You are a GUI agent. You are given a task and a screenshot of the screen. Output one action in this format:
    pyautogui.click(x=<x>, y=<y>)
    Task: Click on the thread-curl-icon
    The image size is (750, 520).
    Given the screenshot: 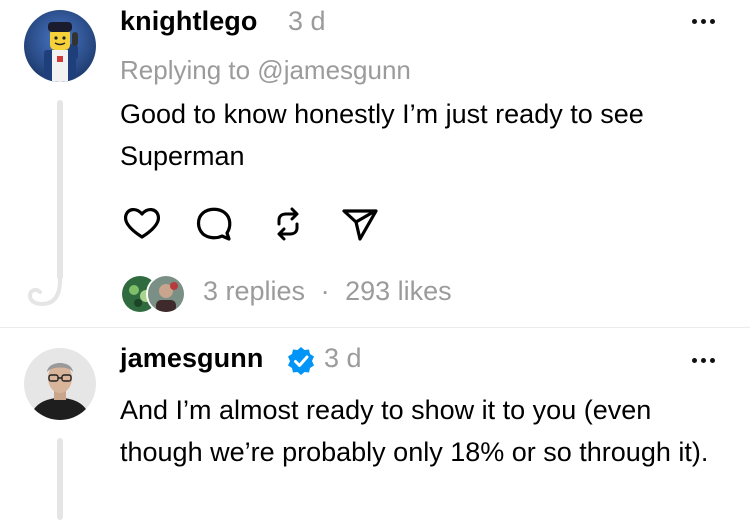 What is the action you would take?
    pyautogui.click(x=44, y=292)
    